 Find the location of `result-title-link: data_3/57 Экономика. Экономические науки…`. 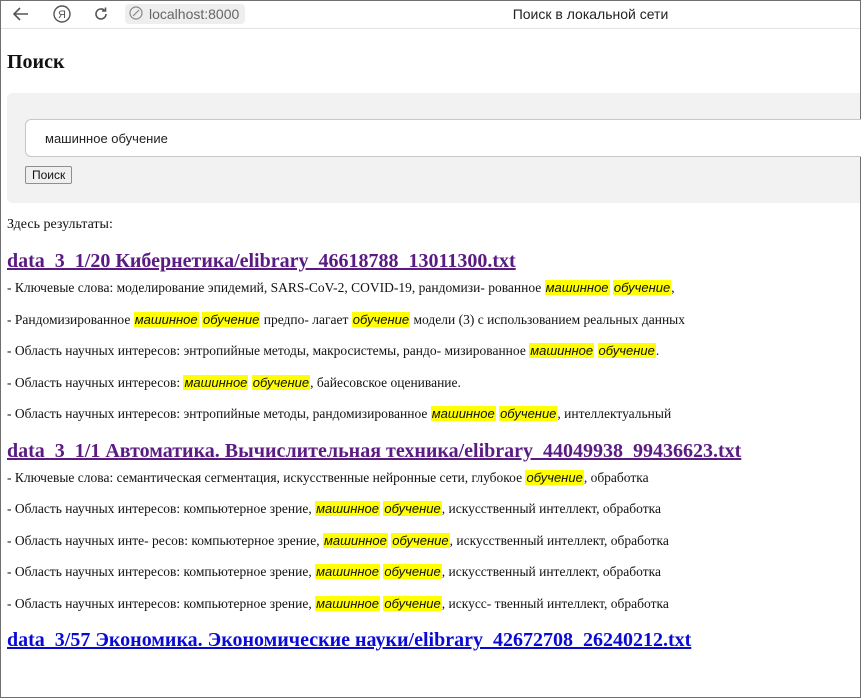

result-title-link: data_3/57 Экономика. Экономические науки… is located at coordinates (433, 640).